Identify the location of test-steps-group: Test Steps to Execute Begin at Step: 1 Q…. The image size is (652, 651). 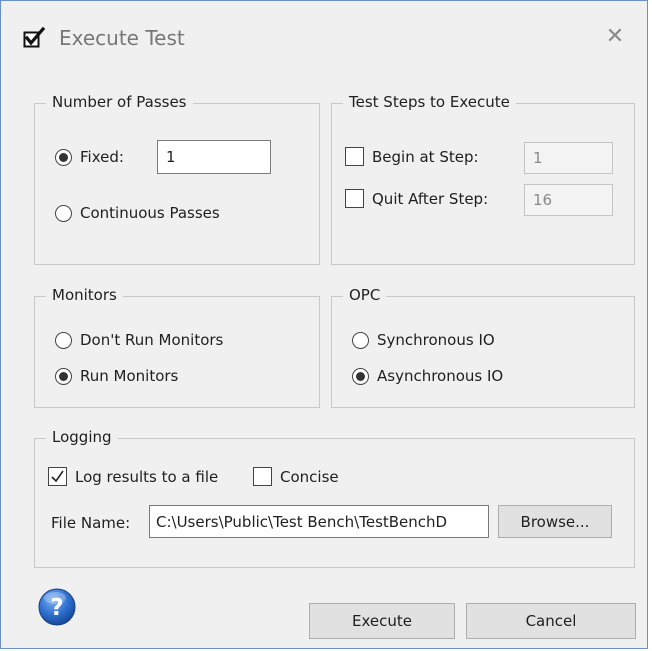
(483, 179).